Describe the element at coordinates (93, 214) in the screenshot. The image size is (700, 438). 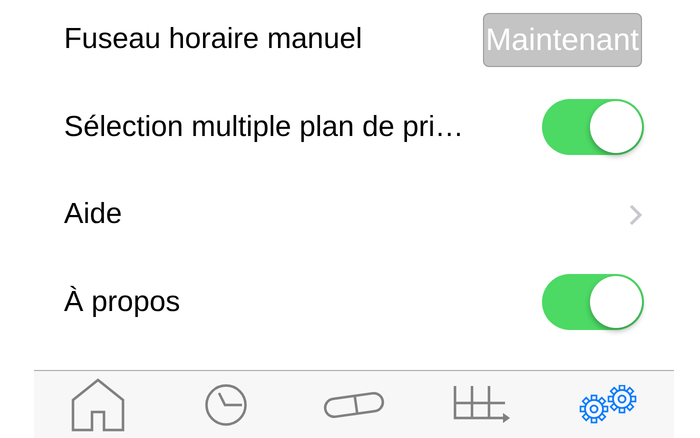
I see `setting-label: Aide` at that location.